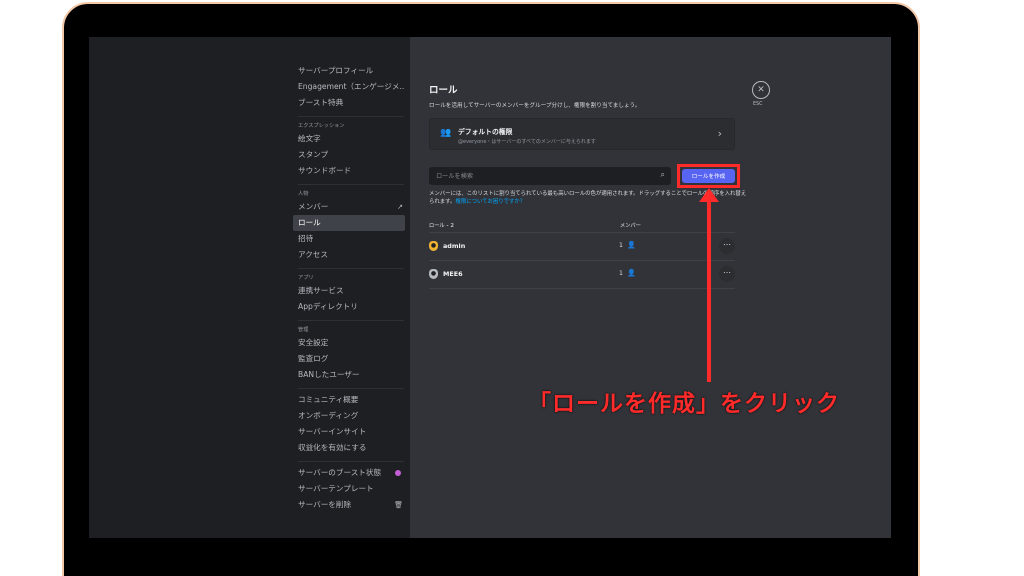 The height and width of the screenshot is (576, 1024). Describe the element at coordinates (709, 290) in the screenshot. I see `annotation-arrow` at that location.